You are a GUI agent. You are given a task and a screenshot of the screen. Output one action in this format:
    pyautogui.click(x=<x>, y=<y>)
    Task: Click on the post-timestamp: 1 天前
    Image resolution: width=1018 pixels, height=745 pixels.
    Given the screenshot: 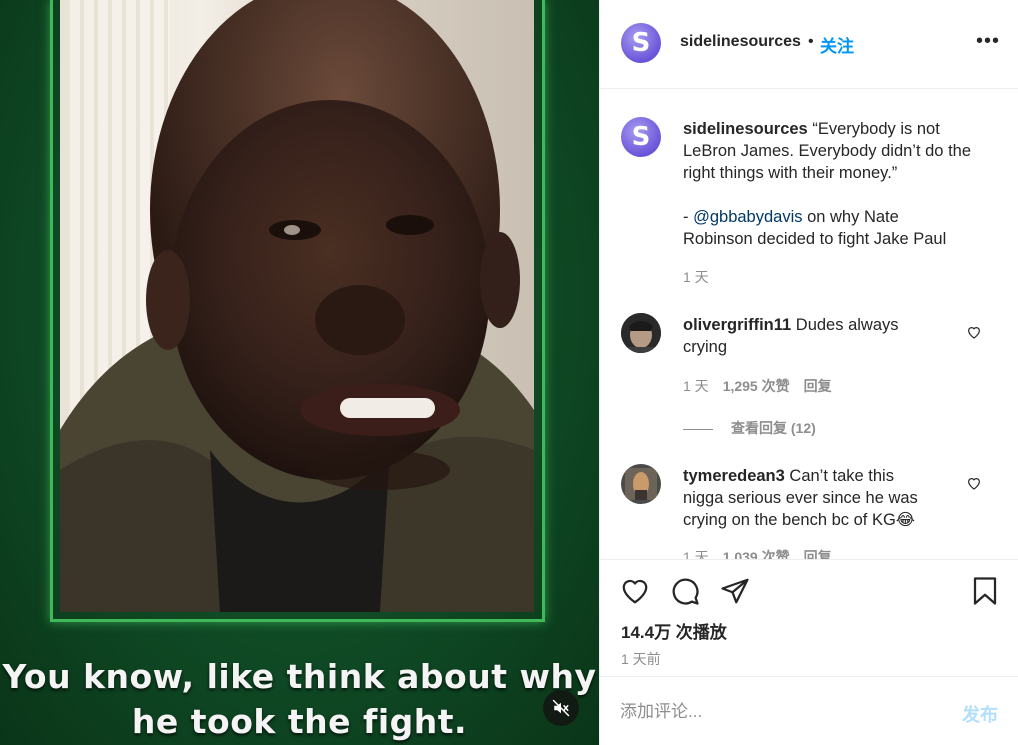 What is the action you would take?
    pyautogui.click(x=641, y=659)
    